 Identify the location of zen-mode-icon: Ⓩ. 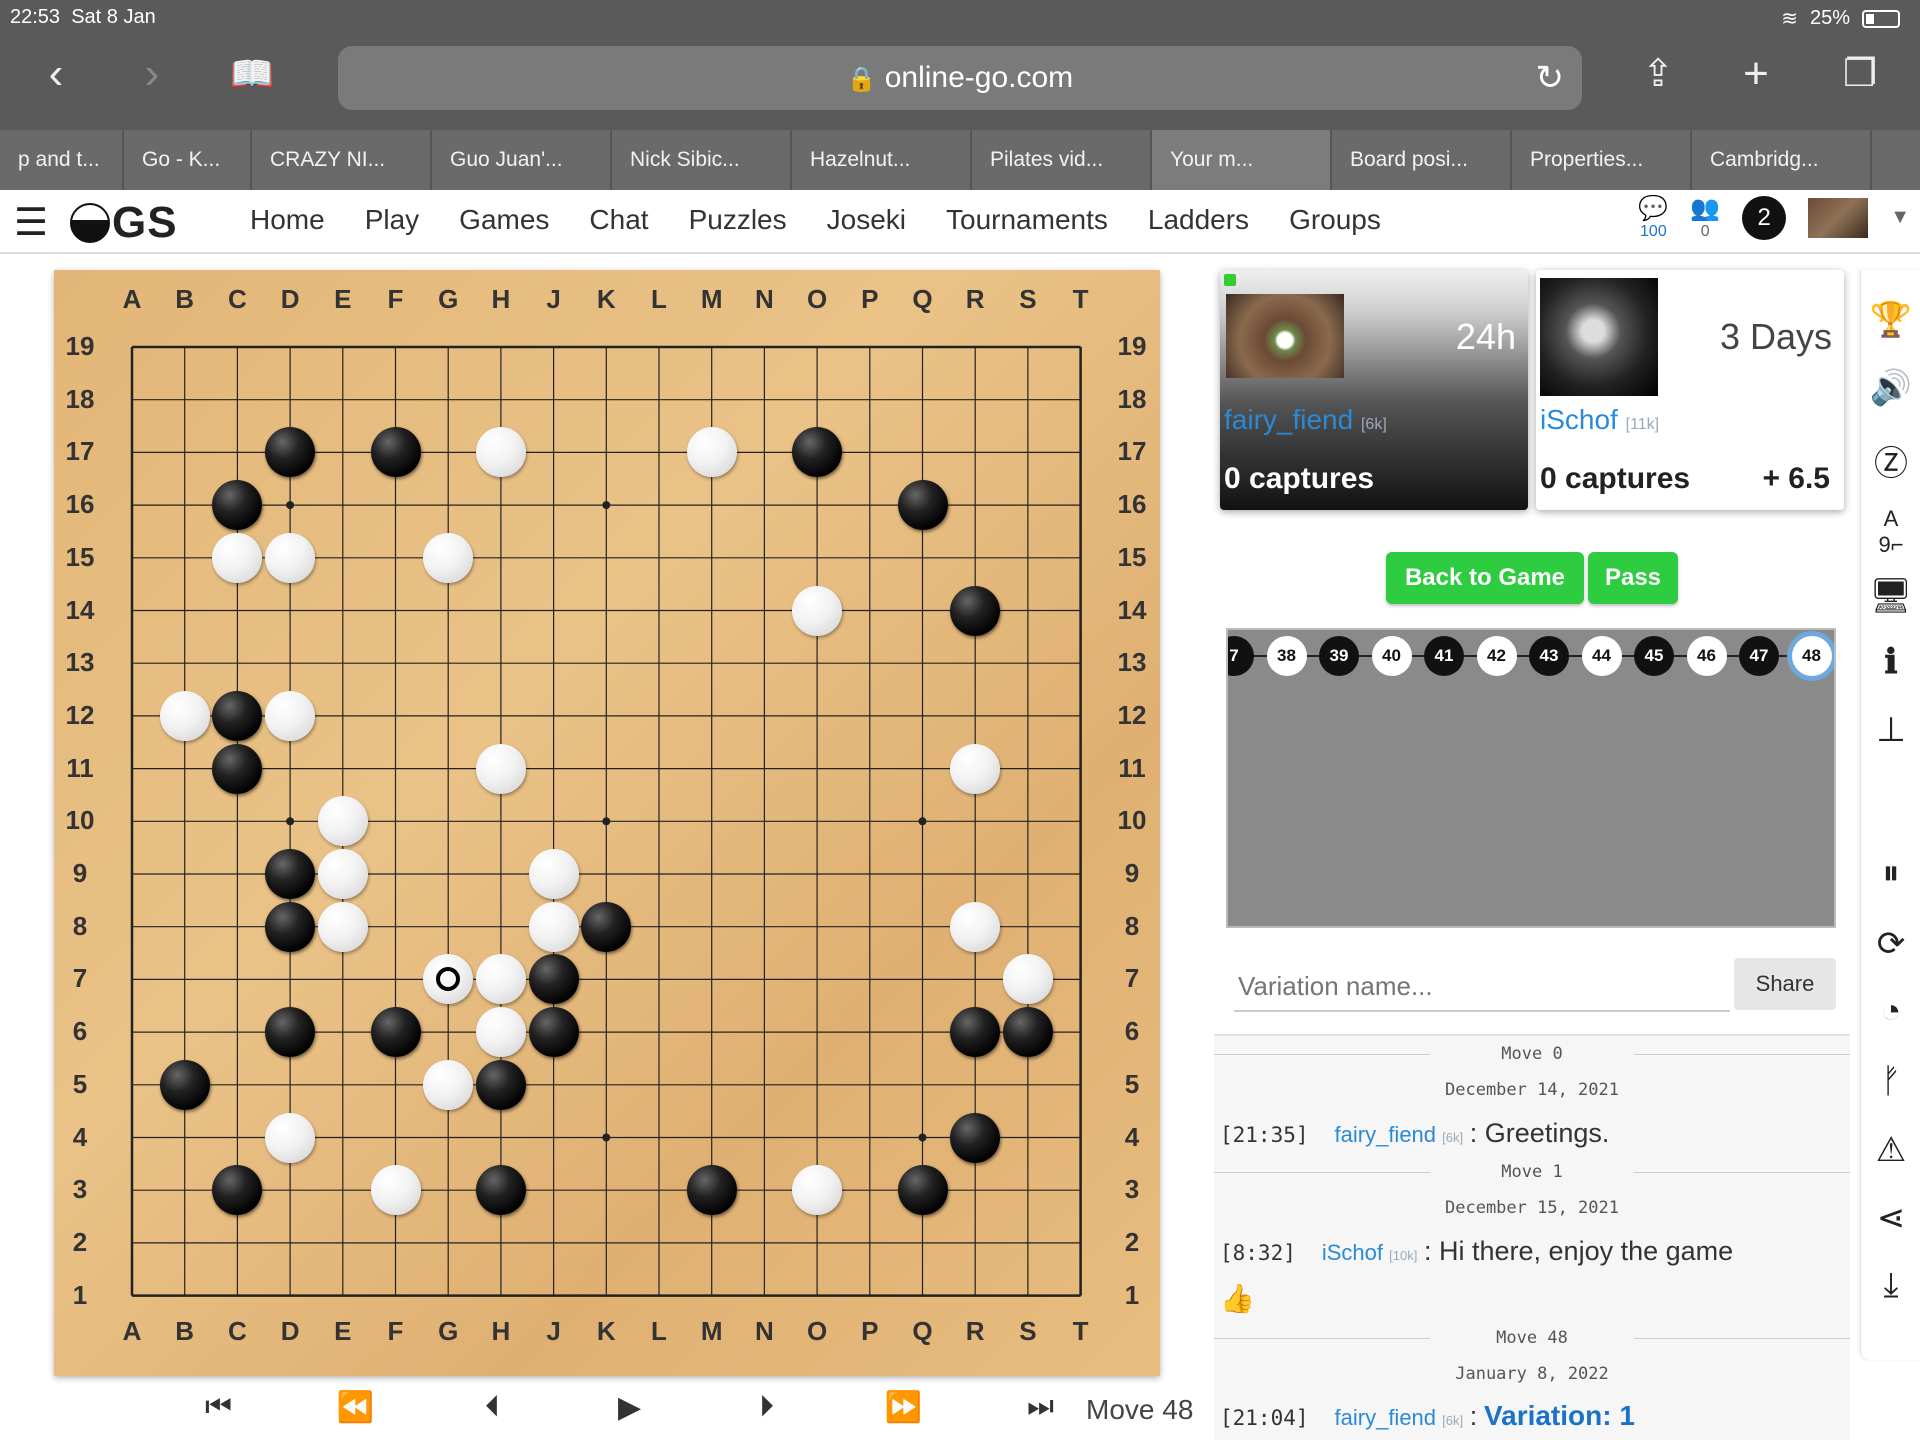
(1890, 460).